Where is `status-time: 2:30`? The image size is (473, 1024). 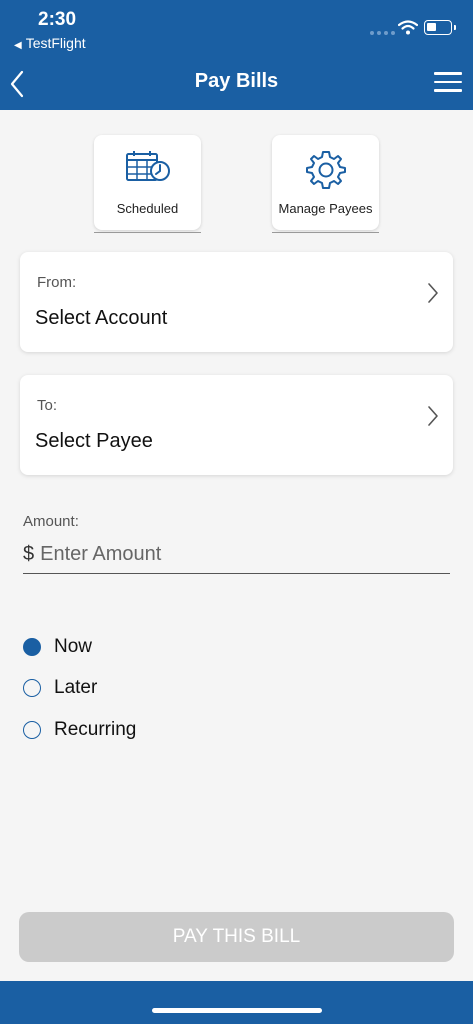 status-time: 2:30 is located at coordinates (57, 19).